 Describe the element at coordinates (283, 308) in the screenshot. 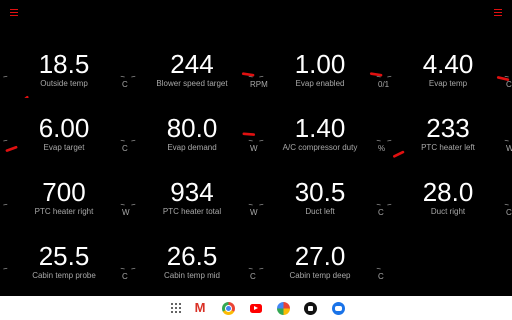

I see `photos-icon` at that location.